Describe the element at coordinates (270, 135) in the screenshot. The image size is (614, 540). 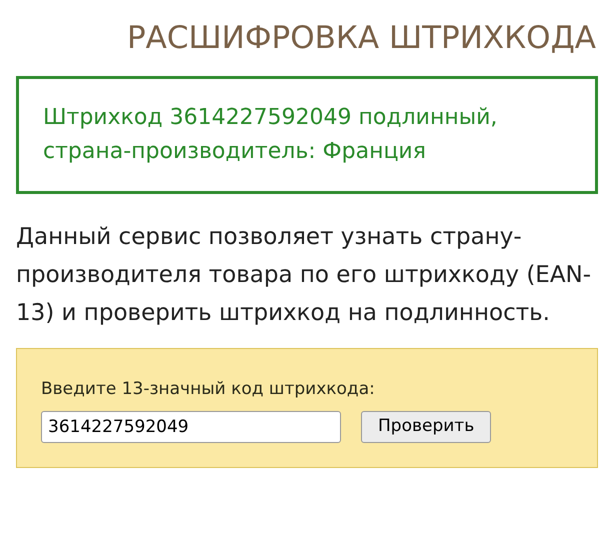
I see `result-message: Штрихкод 3614227592049 подлинный, страна-производитель: Франция` at that location.